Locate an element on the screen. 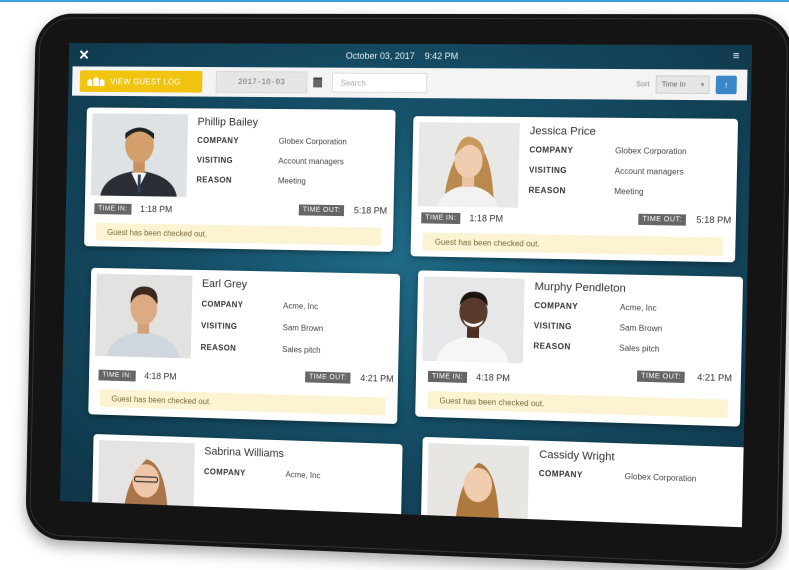  sort-select: Time In ▾ is located at coordinates (682, 85).